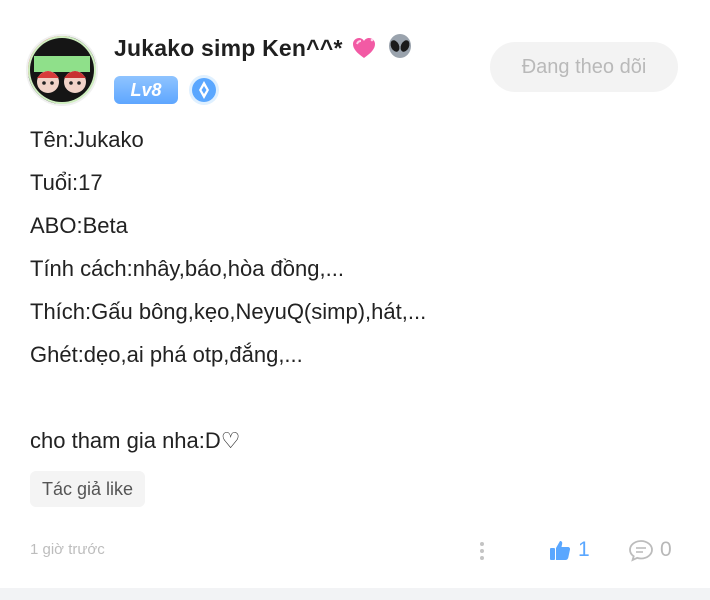 This screenshot has width=710, height=600. I want to click on avatar-image, so click(62, 70).